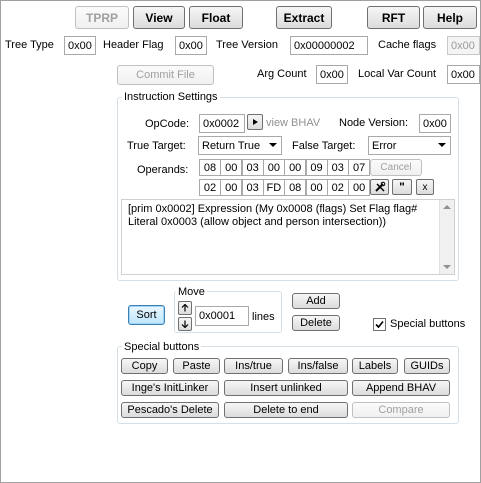  Describe the element at coordinates (282, 74) in the screenshot. I see `arg-count-label: Arg Count` at that location.